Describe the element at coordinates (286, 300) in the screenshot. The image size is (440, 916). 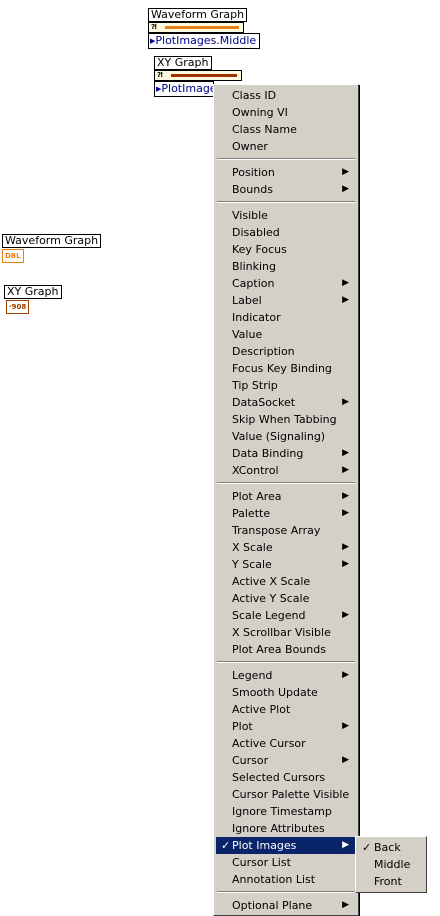
I see `menu-item-label: Label ▶` at that location.